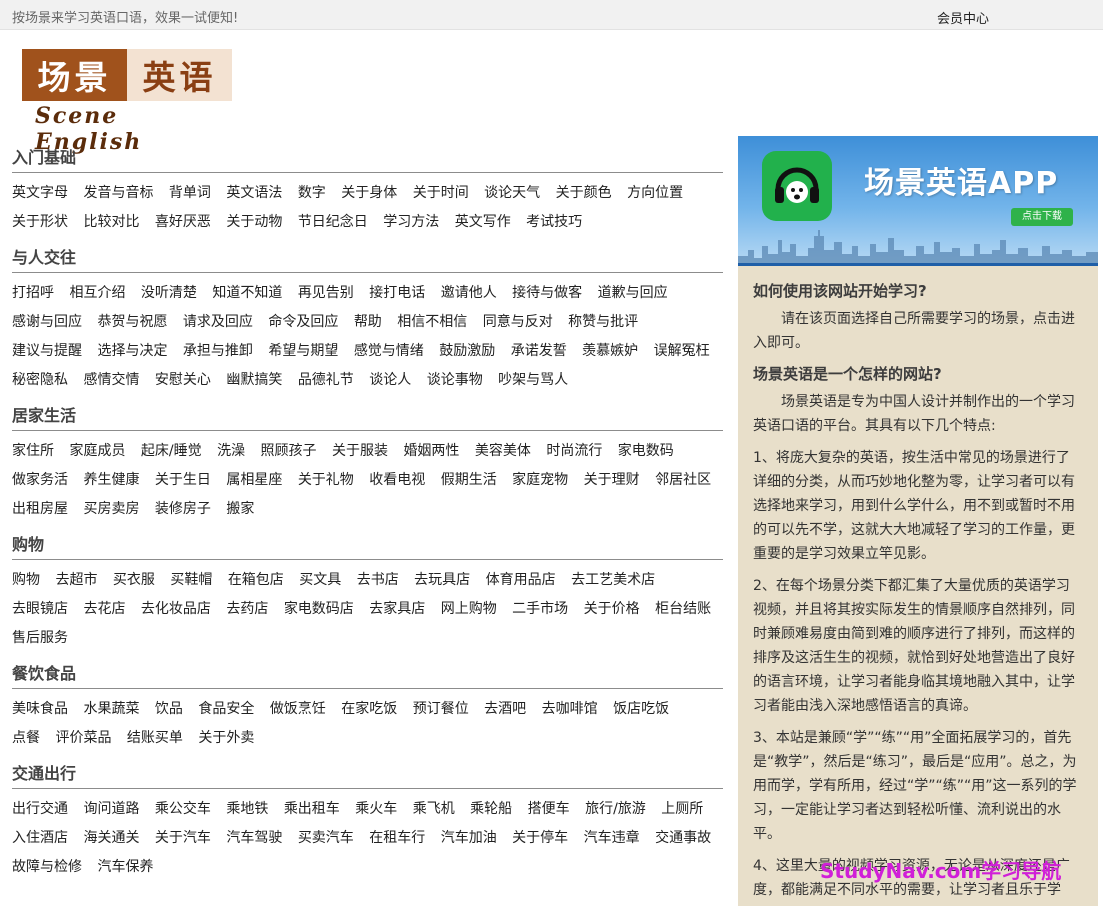 The image size is (1103, 906). Describe the element at coordinates (40, 638) in the screenshot. I see `topic-link: 售后服务` at that location.